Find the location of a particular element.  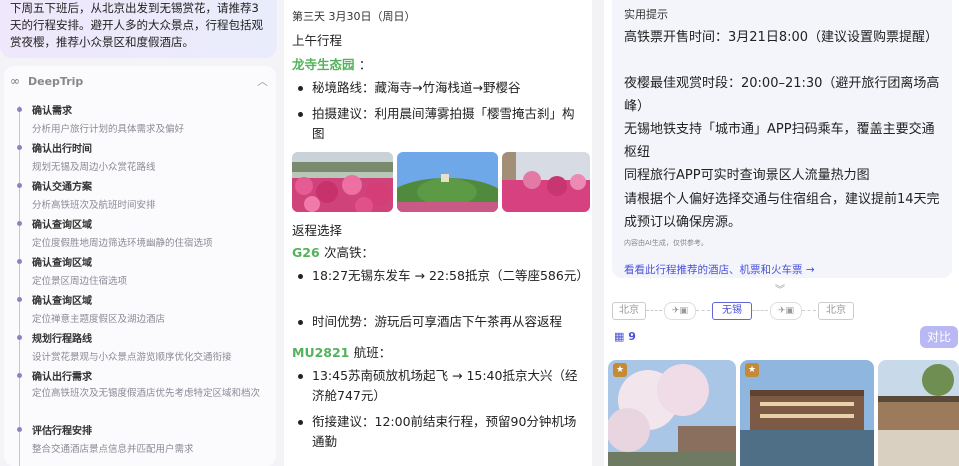

view-recommendations-link: 看看此行程推荐的酒店、机票和火车票 → is located at coordinates (719, 269).